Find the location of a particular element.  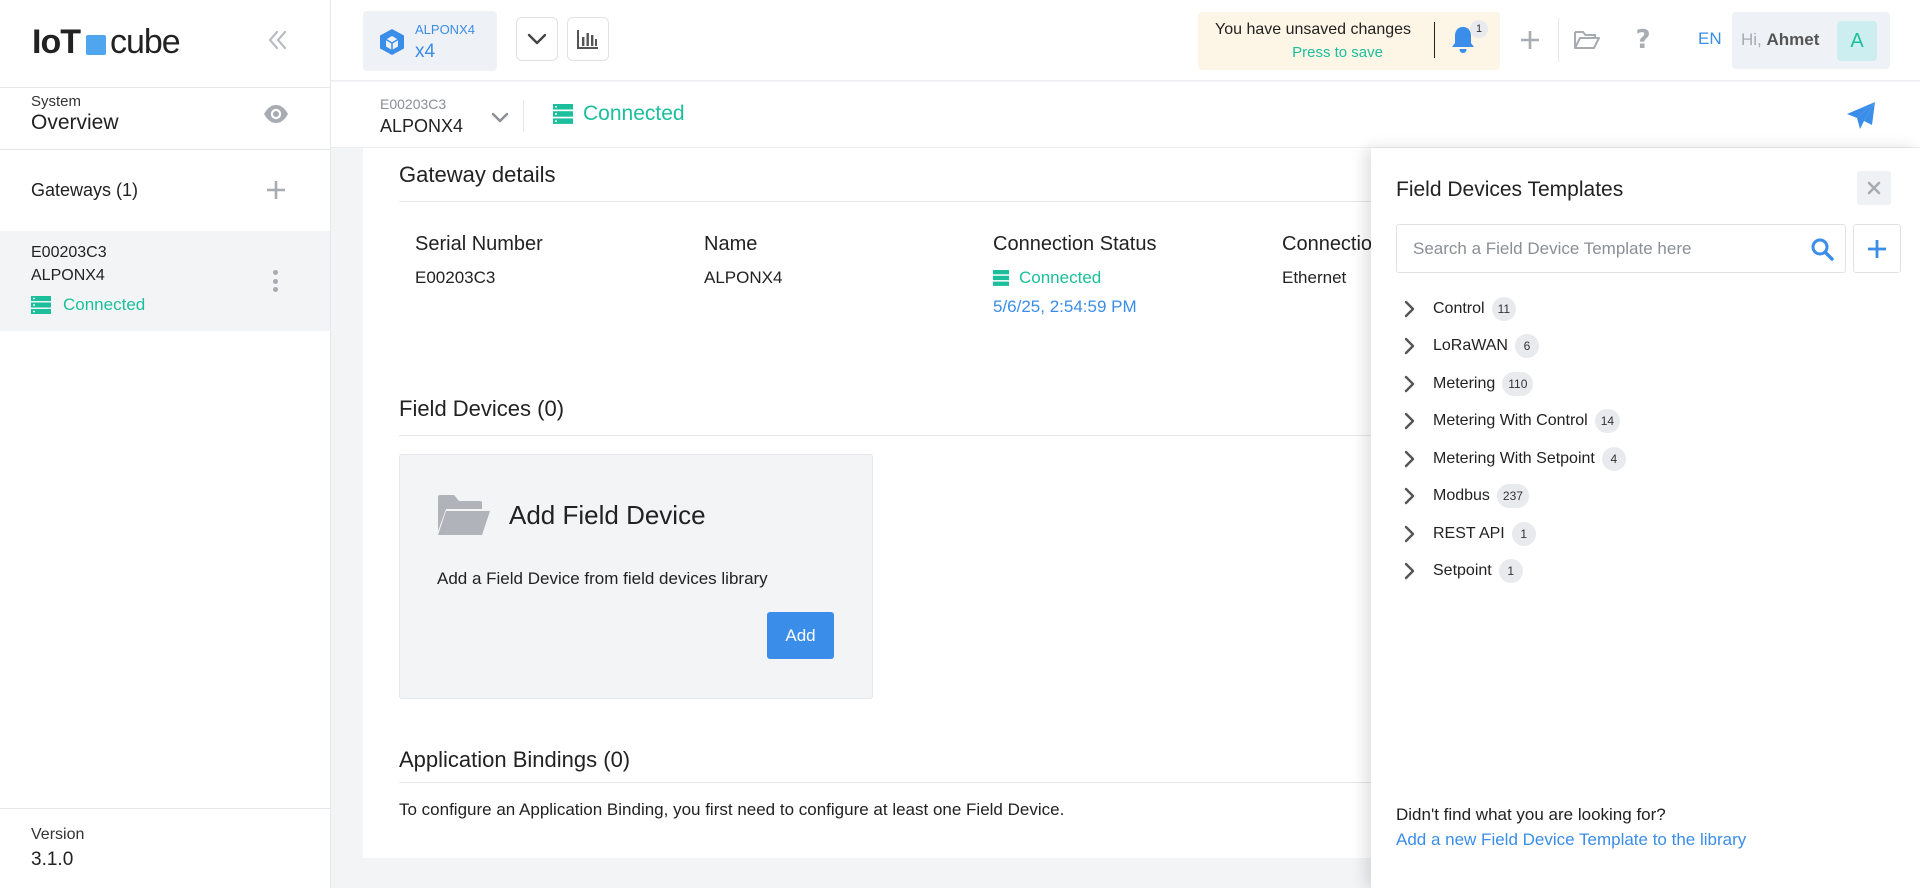

category-label: LoRaWAN is located at coordinates (1470, 346).